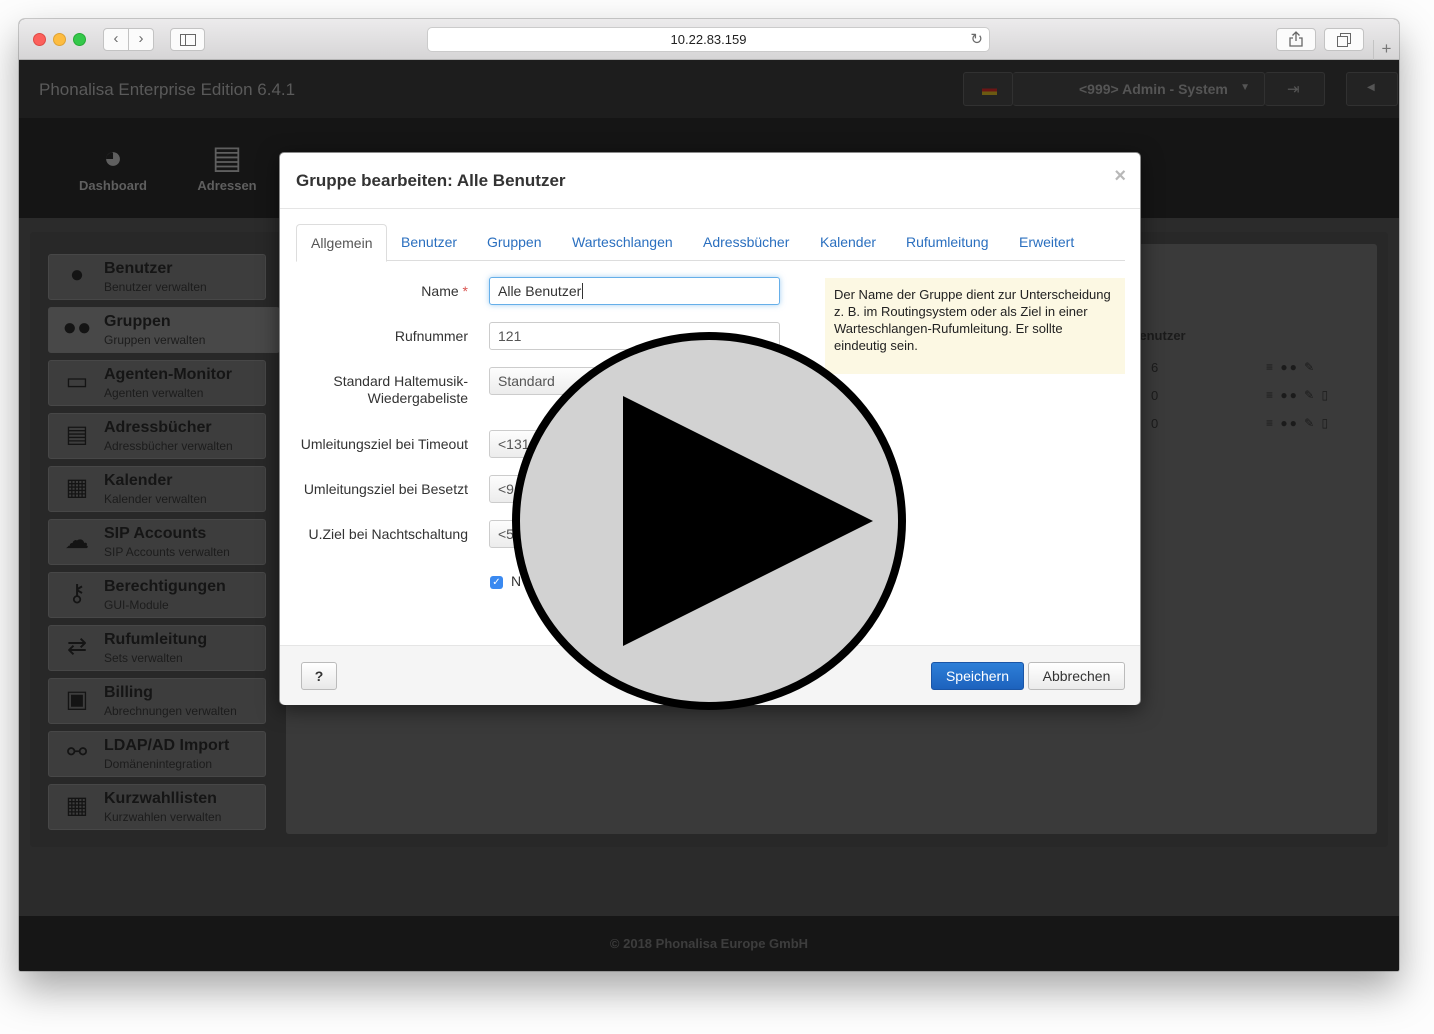 The height and width of the screenshot is (1034, 1434). I want to click on sidebar-item-title: Kurzwahllisten, so click(160, 798).